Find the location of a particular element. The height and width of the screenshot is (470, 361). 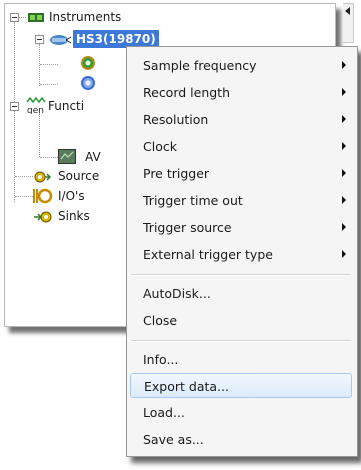

gen-function-icon: gen is located at coordinates (36, 107).